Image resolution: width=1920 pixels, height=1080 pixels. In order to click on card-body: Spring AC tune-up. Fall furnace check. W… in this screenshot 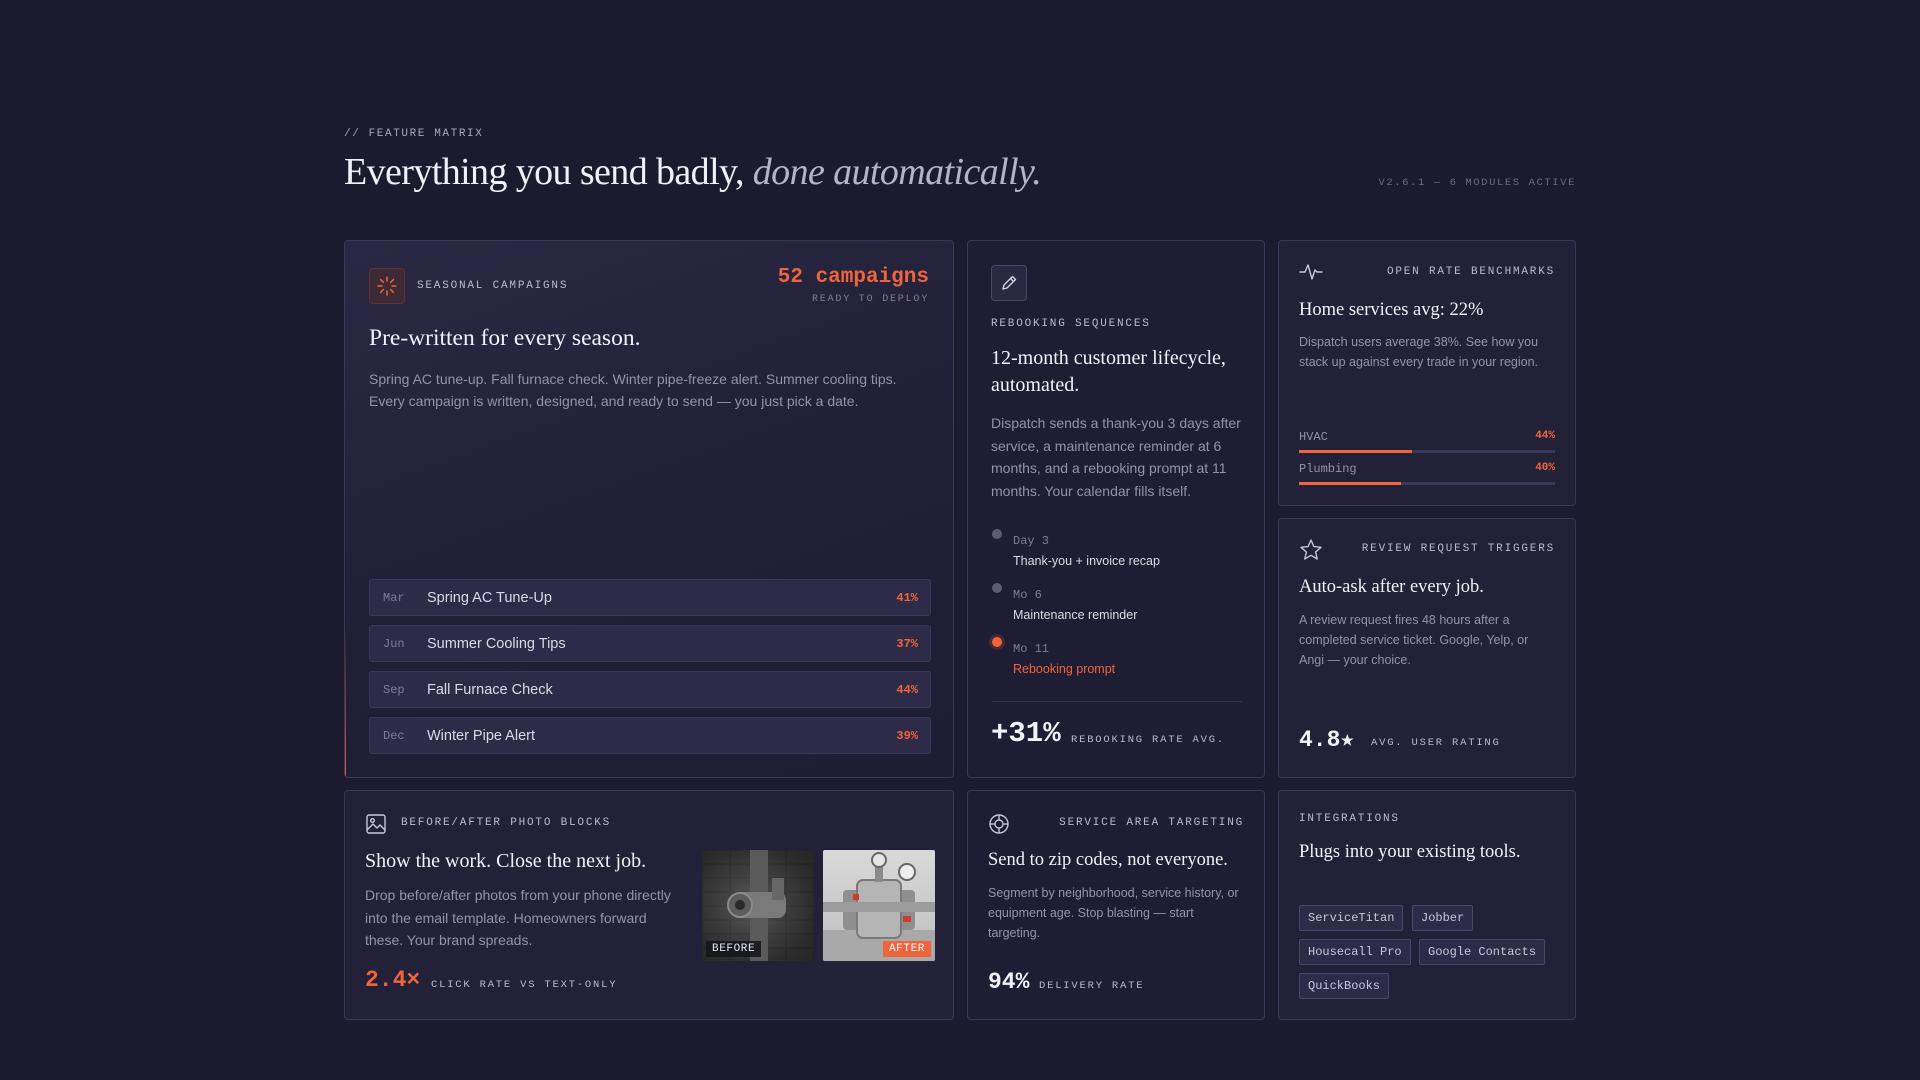, I will do `click(633, 390)`.